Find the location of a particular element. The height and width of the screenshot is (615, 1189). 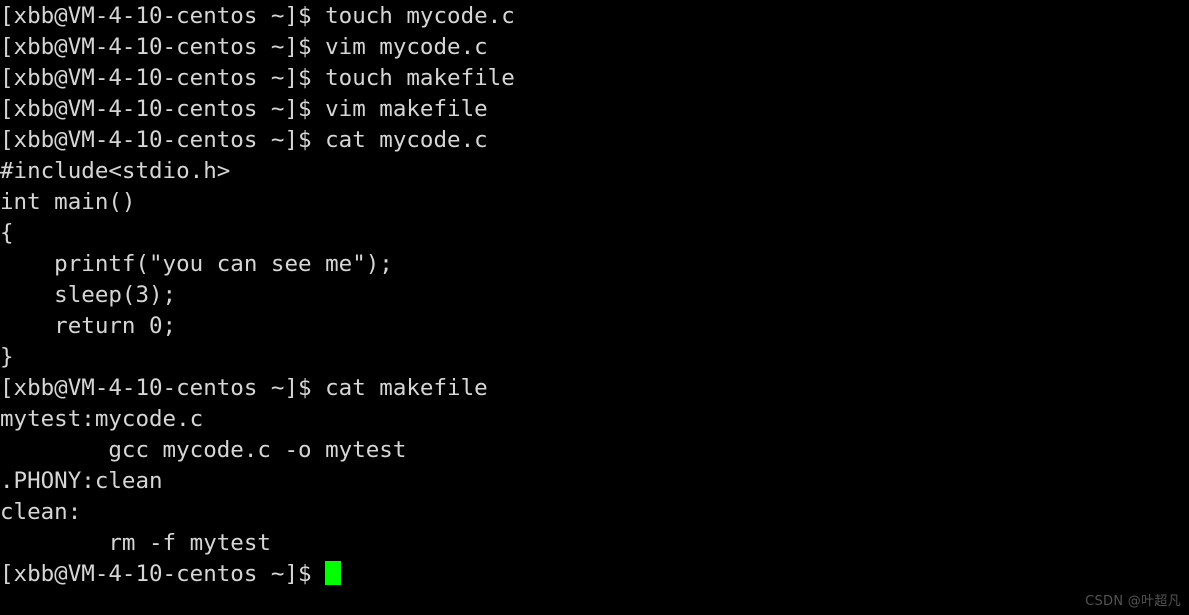

terminal-line: rm -f mytest is located at coordinates (135, 543).